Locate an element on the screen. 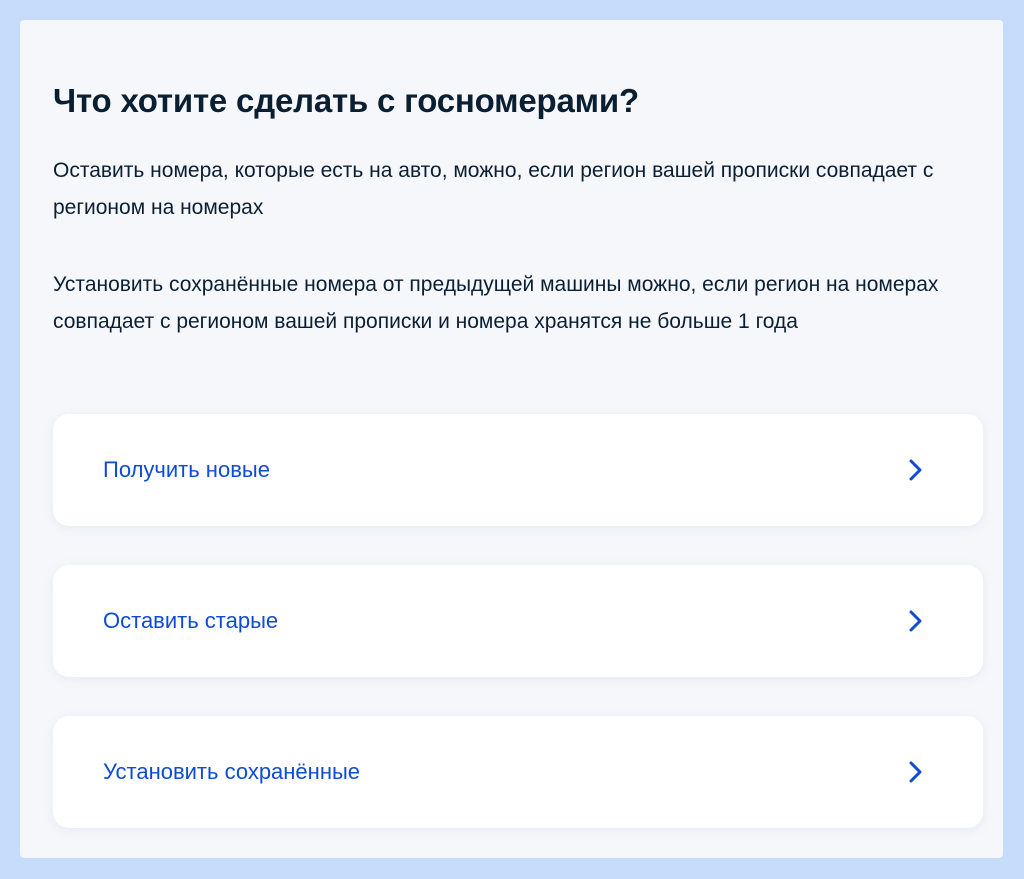 The width and height of the screenshot is (1024, 879). option-label: Получить новые is located at coordinates (186, 469).